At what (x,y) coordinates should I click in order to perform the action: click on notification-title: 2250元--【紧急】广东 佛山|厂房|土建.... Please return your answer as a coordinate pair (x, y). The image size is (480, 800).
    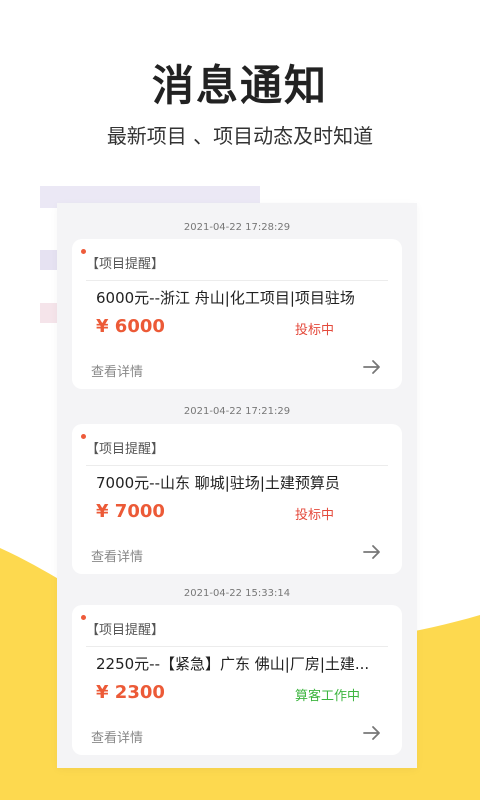
    Looking at the image, I should click on (233, 664).